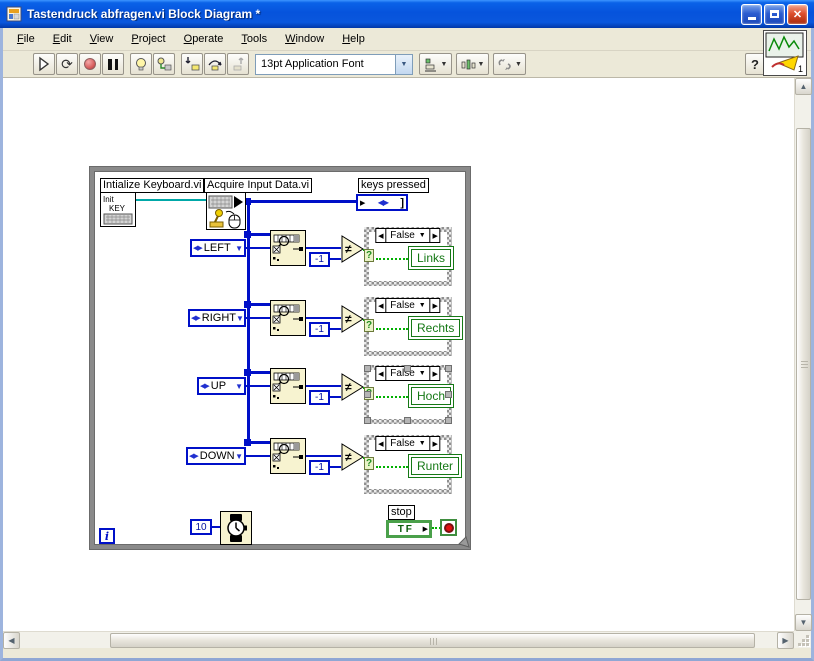 The width and height of the screenshot is (814, 661). Describe the element at coordinates (258, 185) in the screenshot. I see `acquire-vi-label: Acquire Input Data.vi` at that location.